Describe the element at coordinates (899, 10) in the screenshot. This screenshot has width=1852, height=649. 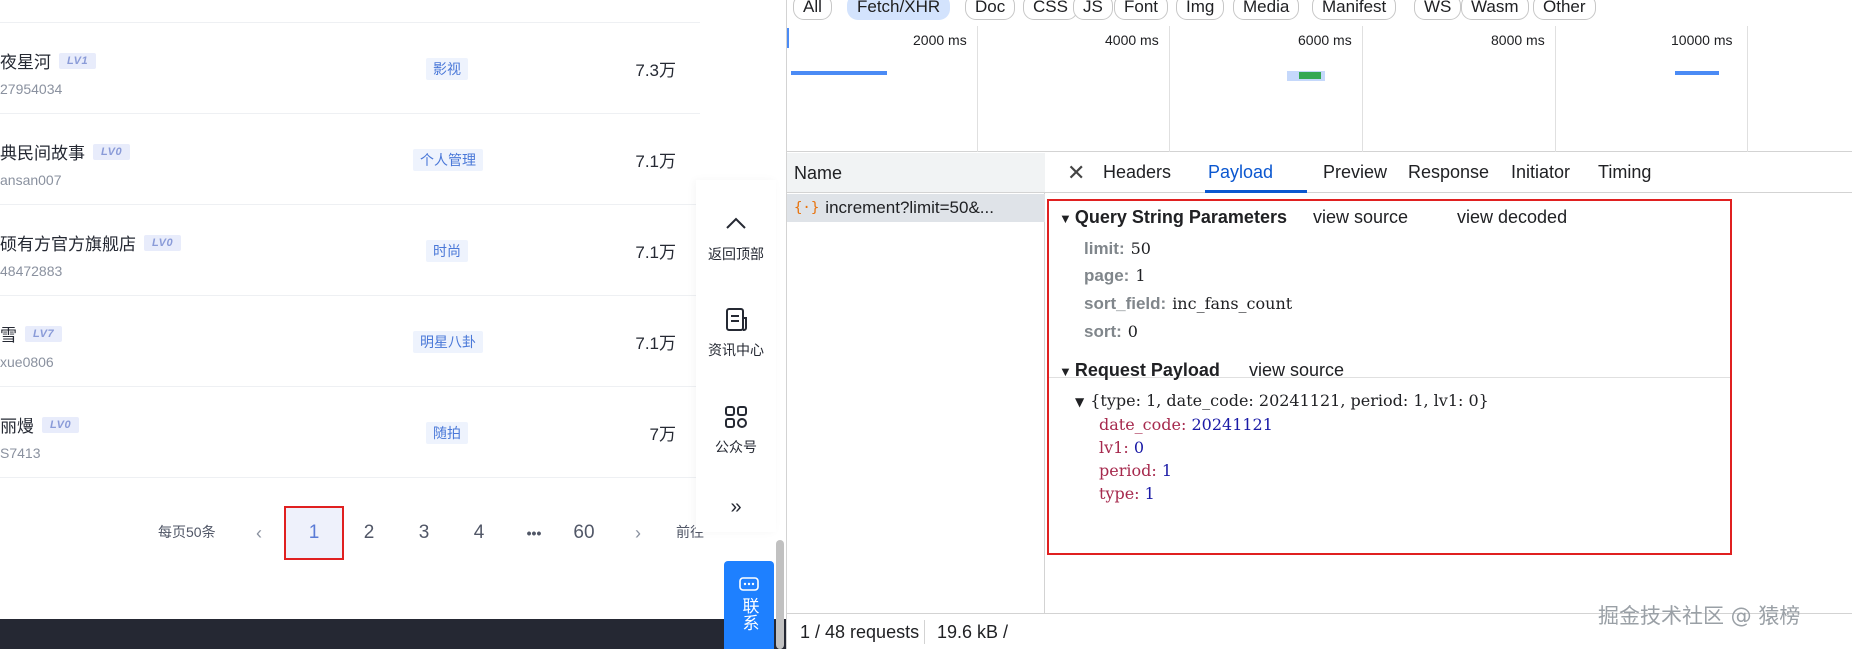
I see `filter-fetch-xhr: Fetch/XHR` at that location.